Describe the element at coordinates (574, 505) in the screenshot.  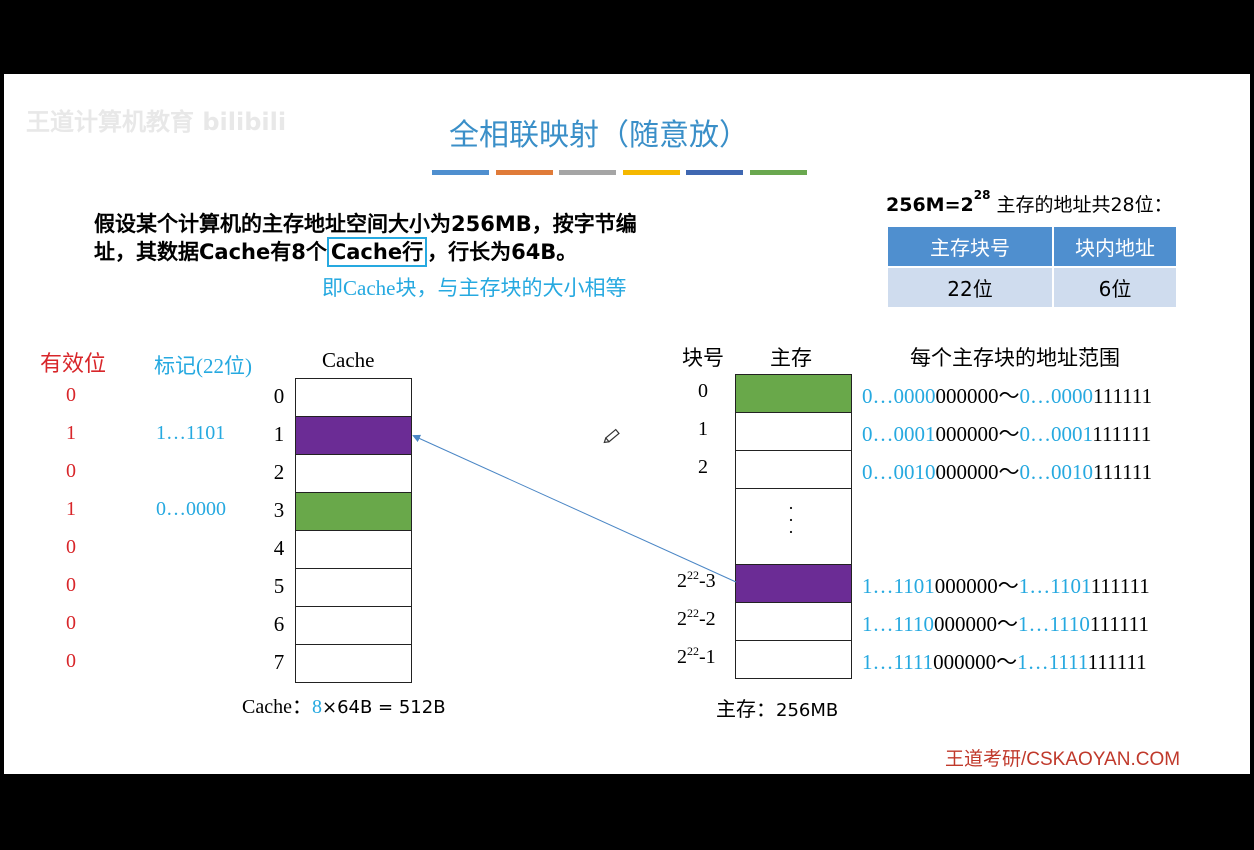
I see `mapping-arrow` at that location.